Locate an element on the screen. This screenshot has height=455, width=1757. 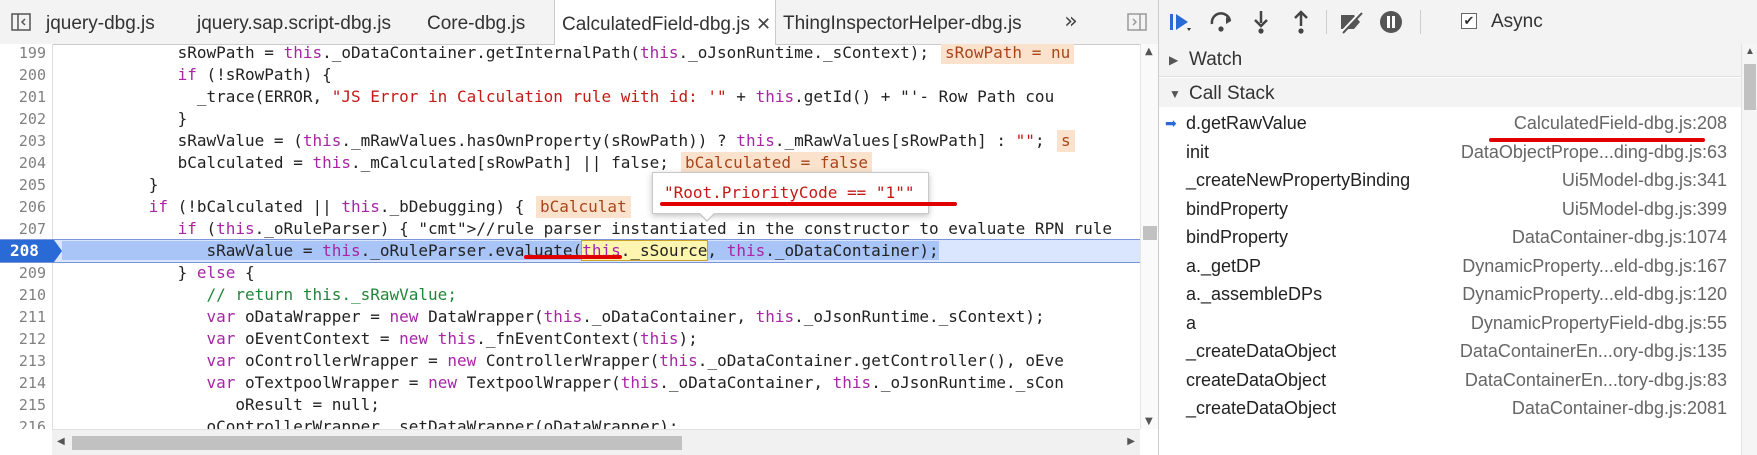
triangle-right-icon: ▶ is located at coordinates (1174, 60).